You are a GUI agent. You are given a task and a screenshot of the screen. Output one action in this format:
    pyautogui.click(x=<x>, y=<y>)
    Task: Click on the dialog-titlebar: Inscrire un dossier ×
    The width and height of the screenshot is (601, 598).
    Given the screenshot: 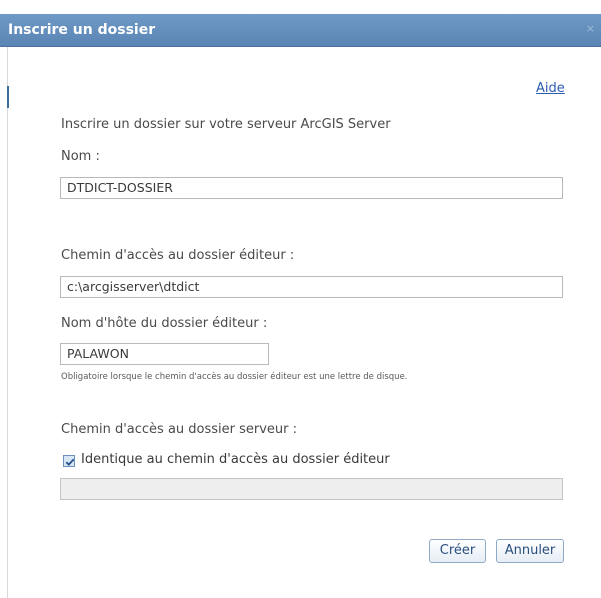 What is the action you would take?
    pyautogui.click(x=300, y=30)
    